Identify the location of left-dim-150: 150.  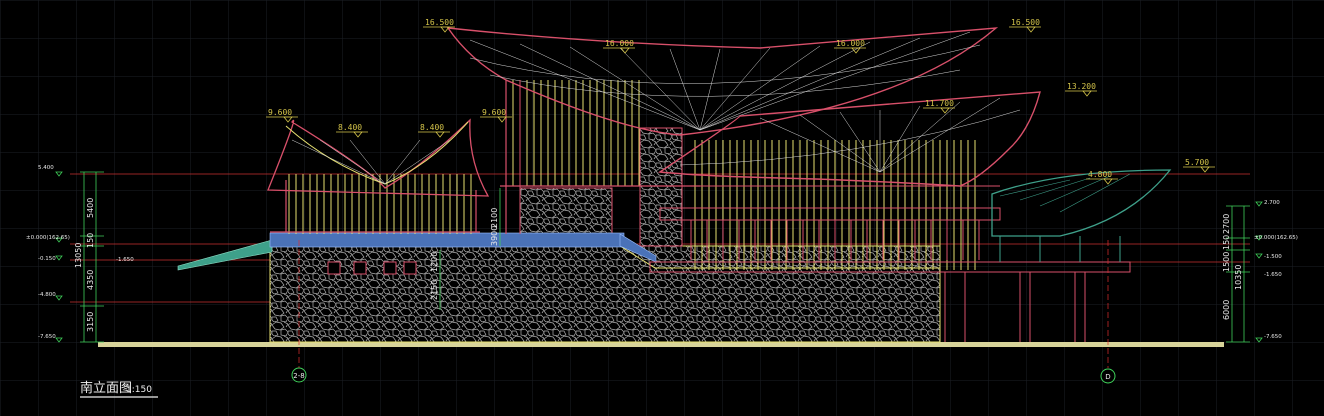
(90, 240).